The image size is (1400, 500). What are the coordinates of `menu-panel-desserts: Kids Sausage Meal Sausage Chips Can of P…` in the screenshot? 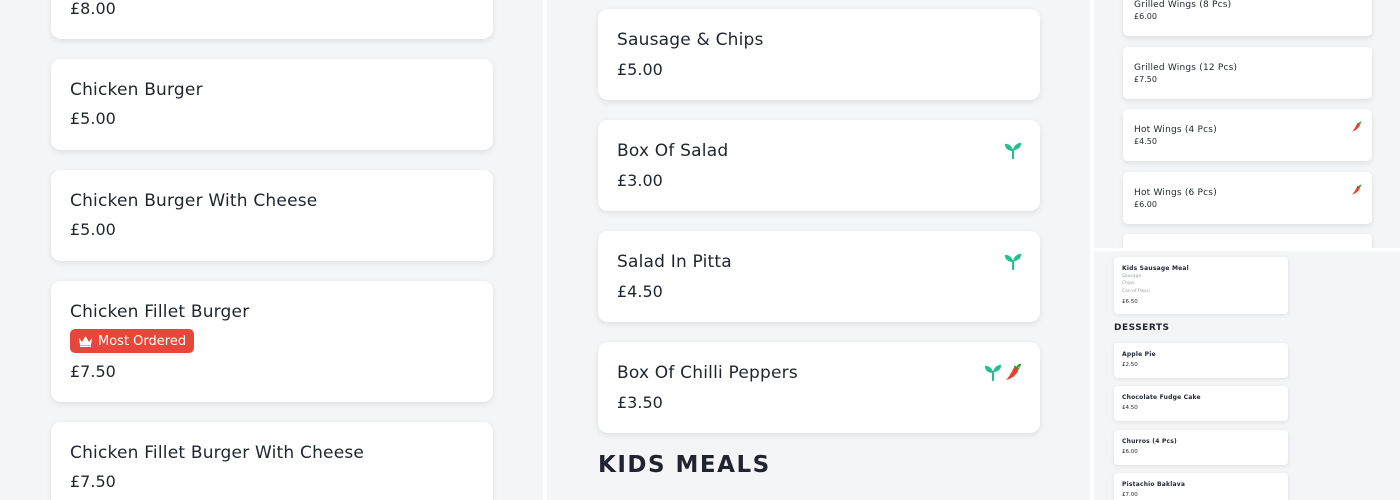 It's located at (1247, 375).